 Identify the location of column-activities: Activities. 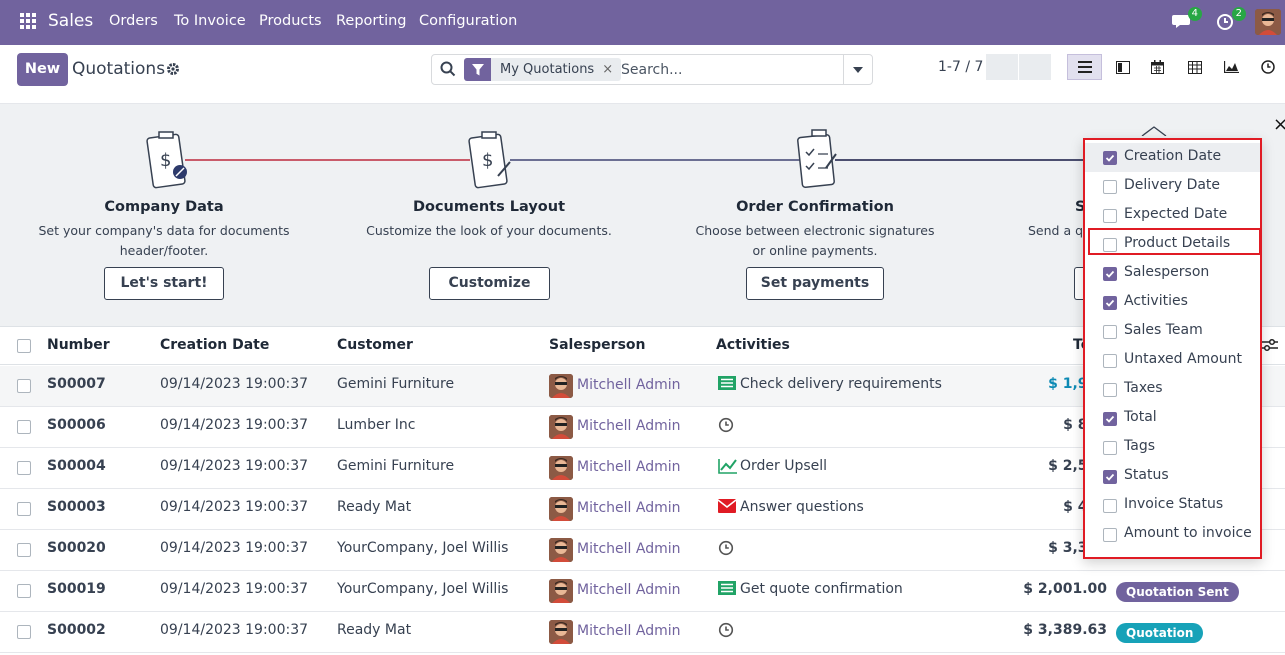
(753, 345).